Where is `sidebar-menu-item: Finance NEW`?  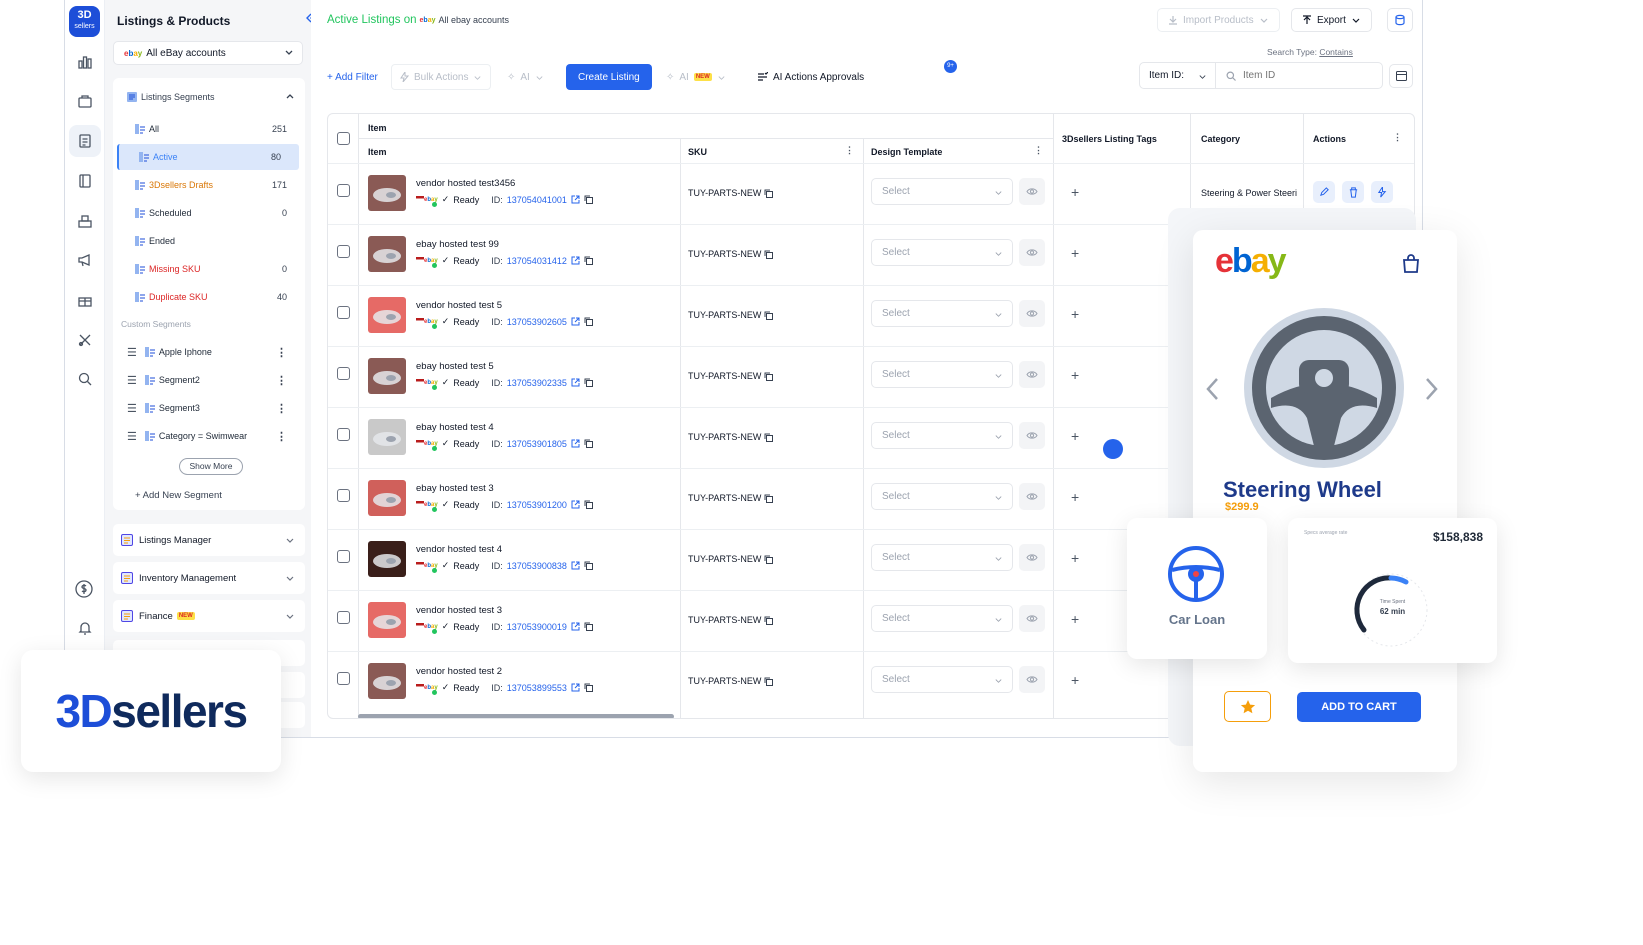 sidebar-menu-item: Finance NEW is located at coordinates (209, 616).